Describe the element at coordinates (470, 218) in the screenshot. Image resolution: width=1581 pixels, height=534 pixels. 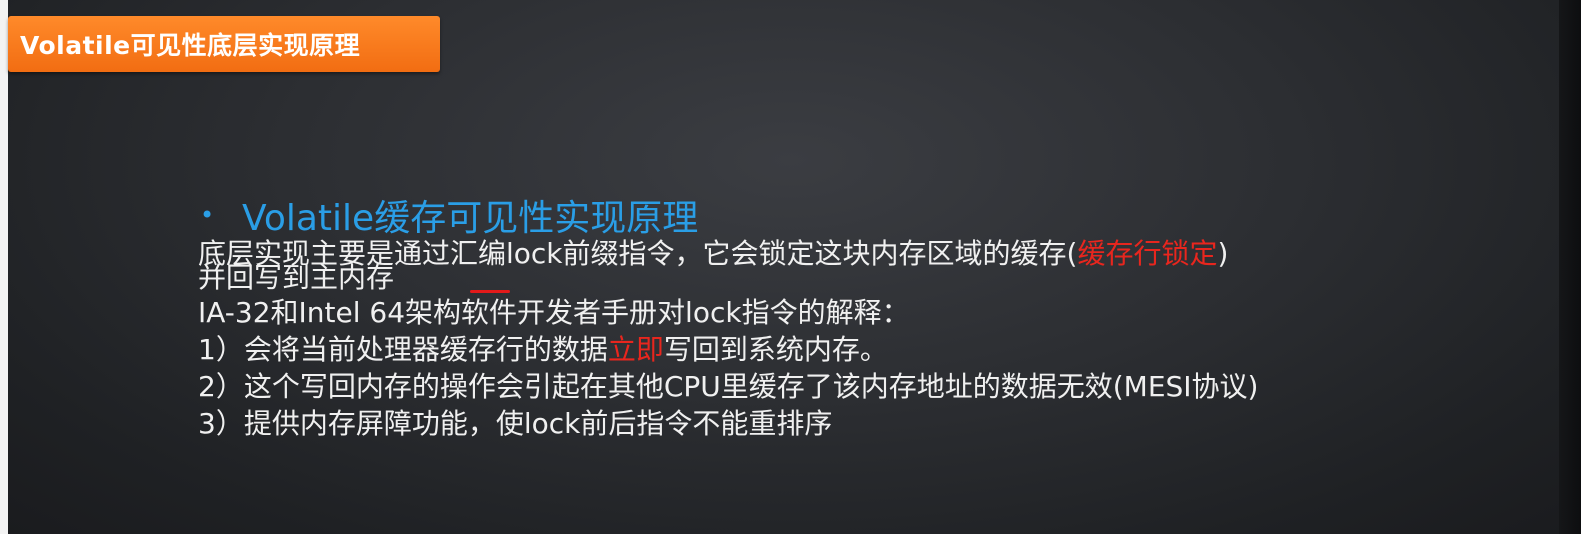
I see `bullet-heading: Volatile缓存可见性实现原理` at that location.